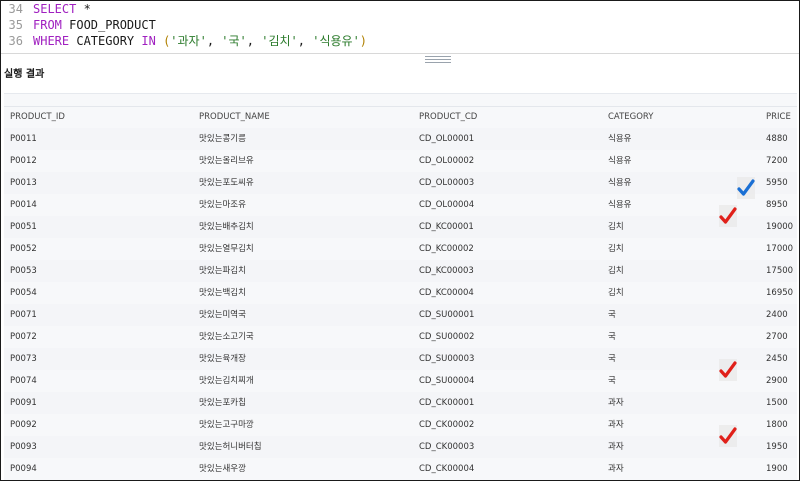  What do you see at coordinates (777, 469) in the screenshot?
I see `table-cell: 1900` at bounding box center [777, 469].